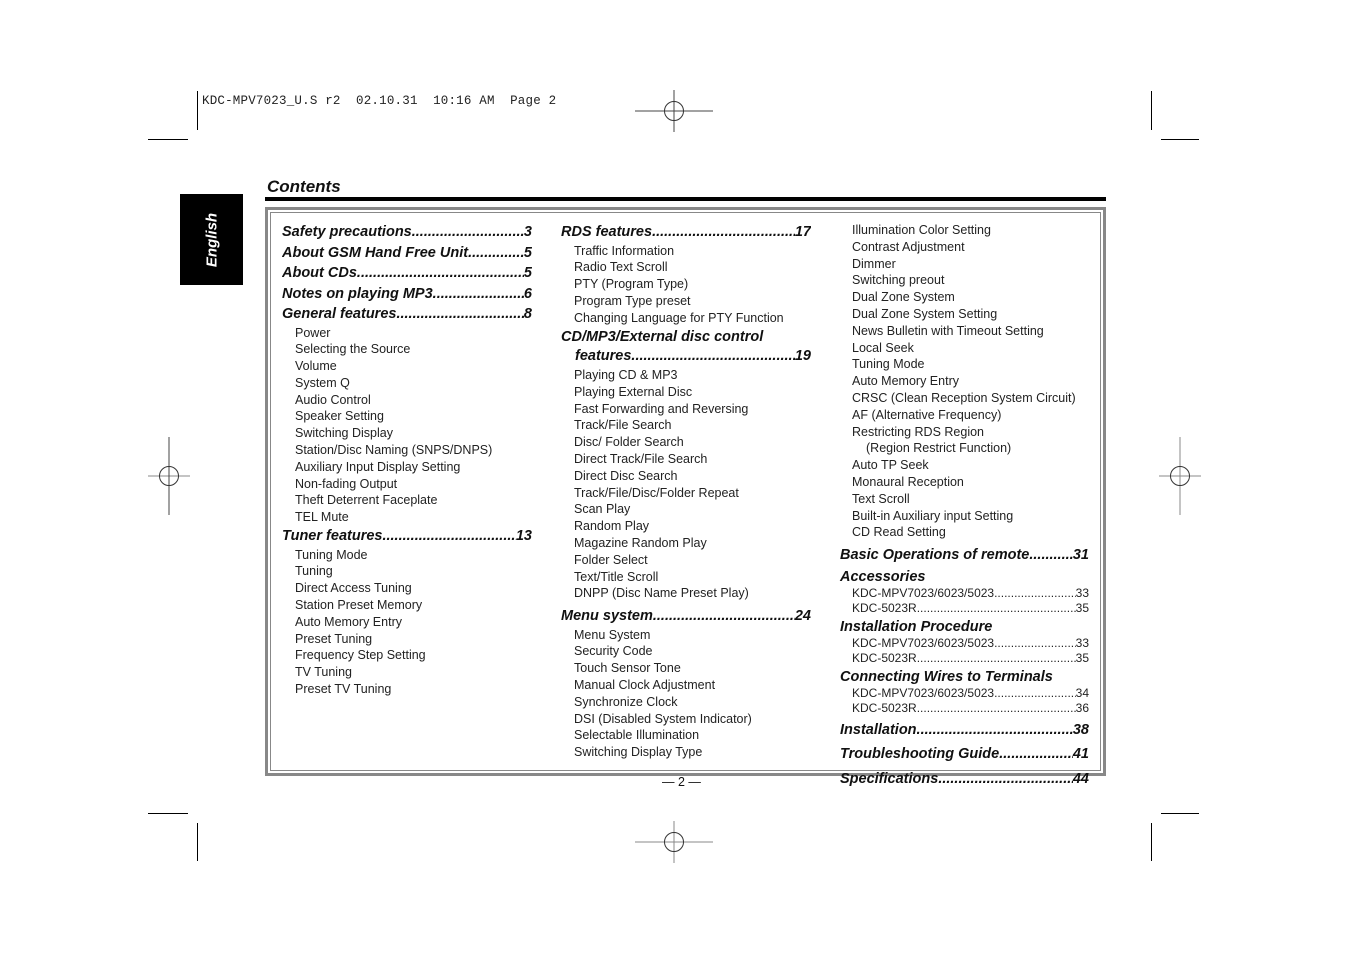 The height and width of the screenshot is (954, 1351). I want to click on toc-subitem: Direct Disc Search, so click(686, 476).